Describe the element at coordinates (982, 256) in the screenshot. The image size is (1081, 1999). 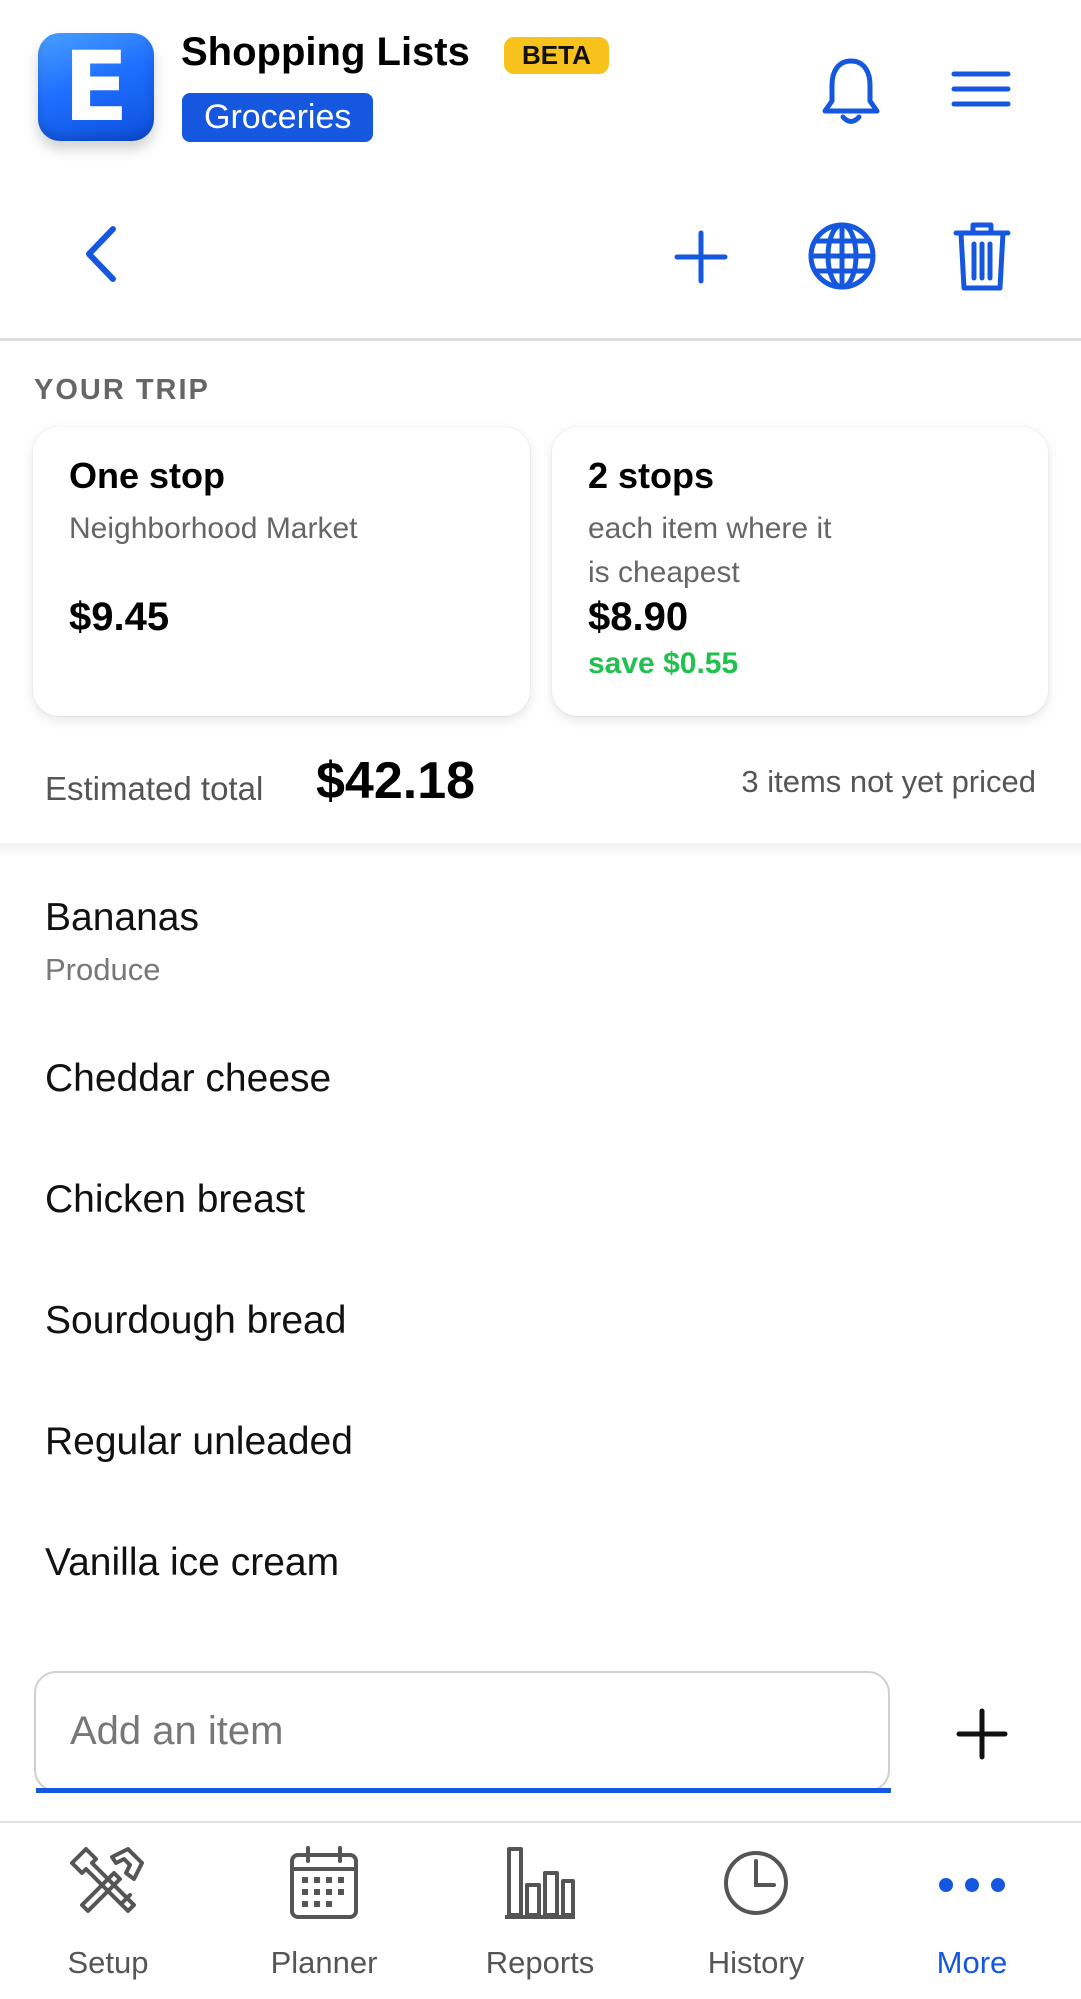
I see `trash-icon` at that location.